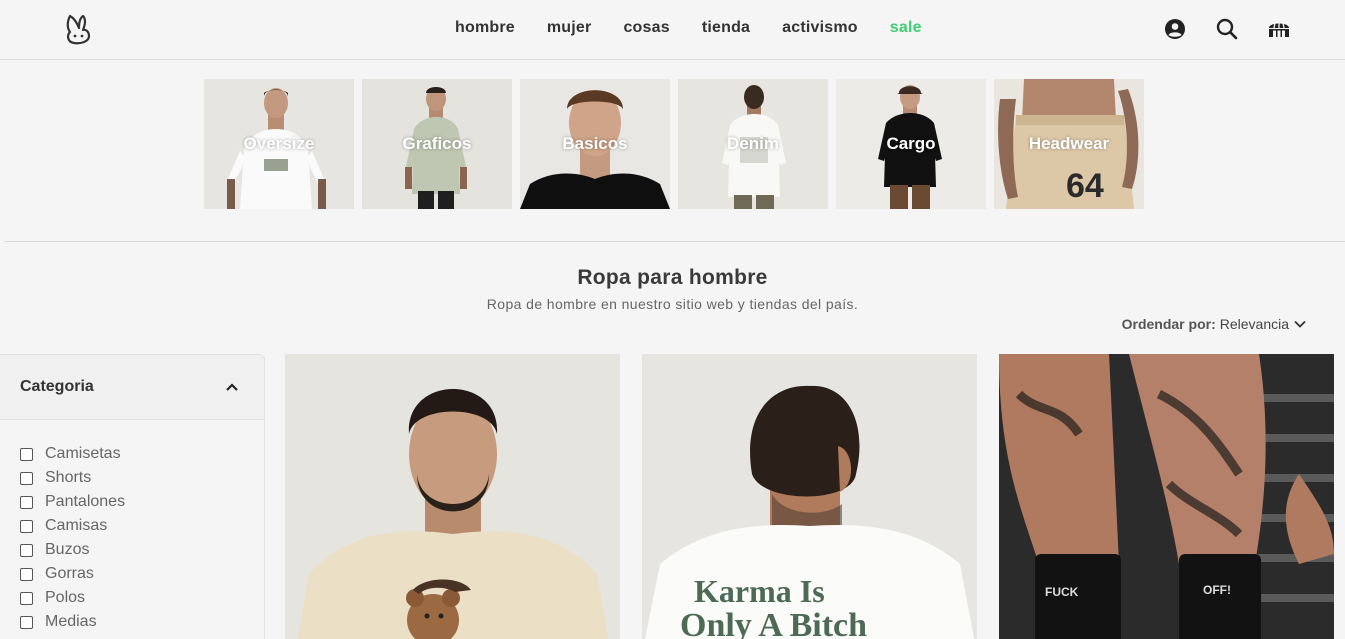 This screenshot has width=1345, height=639. I want to click on user-icon, so click(1175, 29).